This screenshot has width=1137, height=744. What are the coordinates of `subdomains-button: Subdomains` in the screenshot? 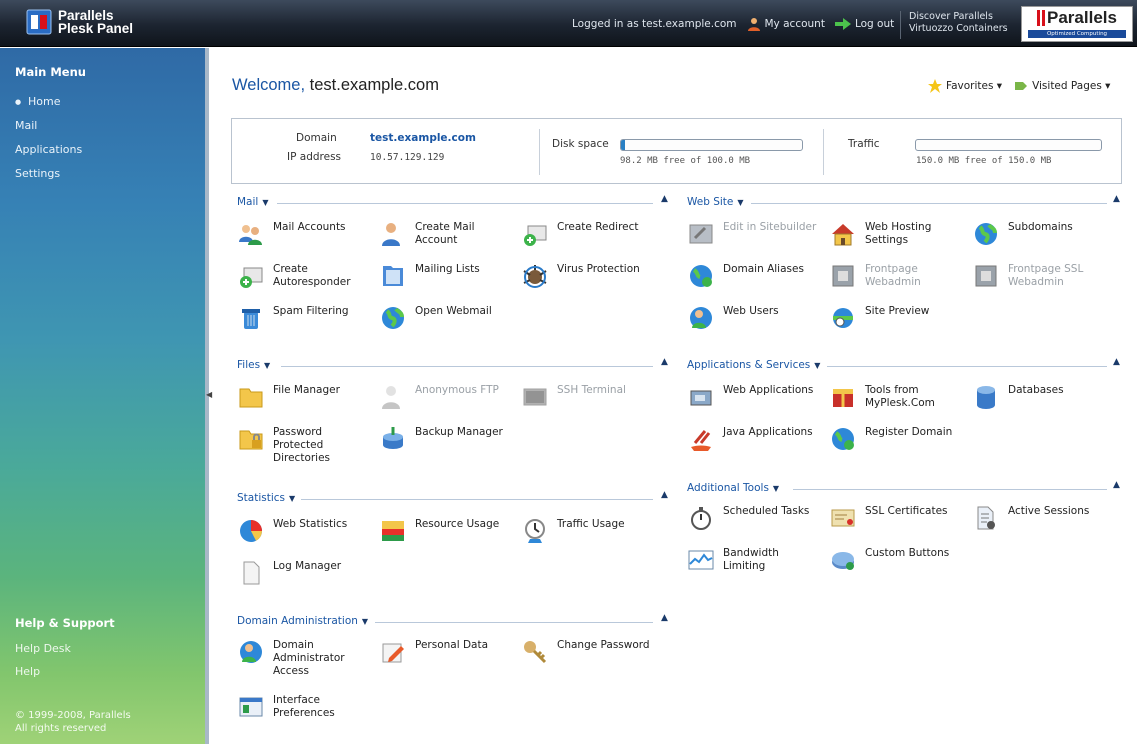 It's located at (1042, 234).